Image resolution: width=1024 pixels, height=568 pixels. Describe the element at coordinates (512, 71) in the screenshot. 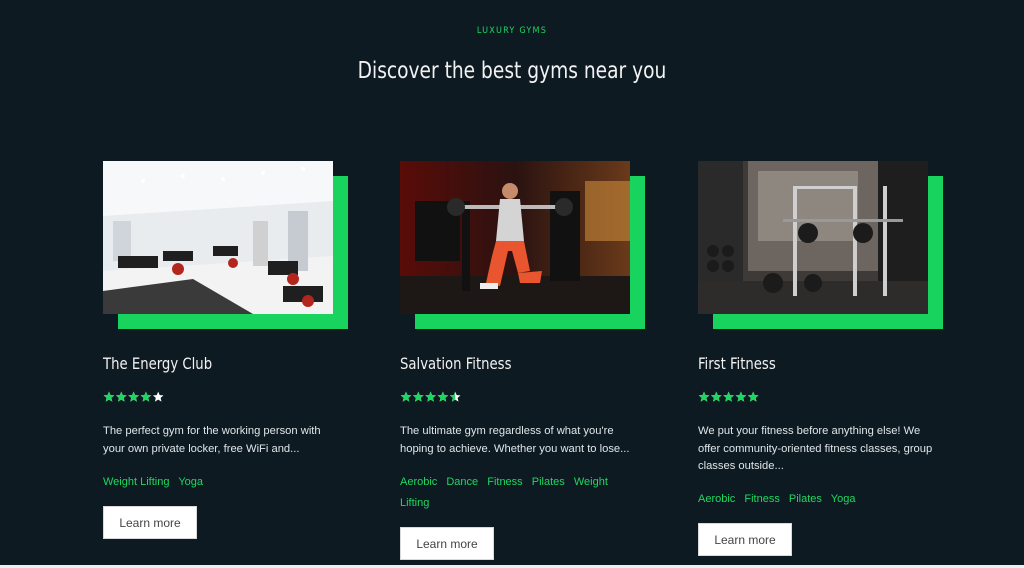

I see `section-headline: Discover the best gyms near you` at that location.